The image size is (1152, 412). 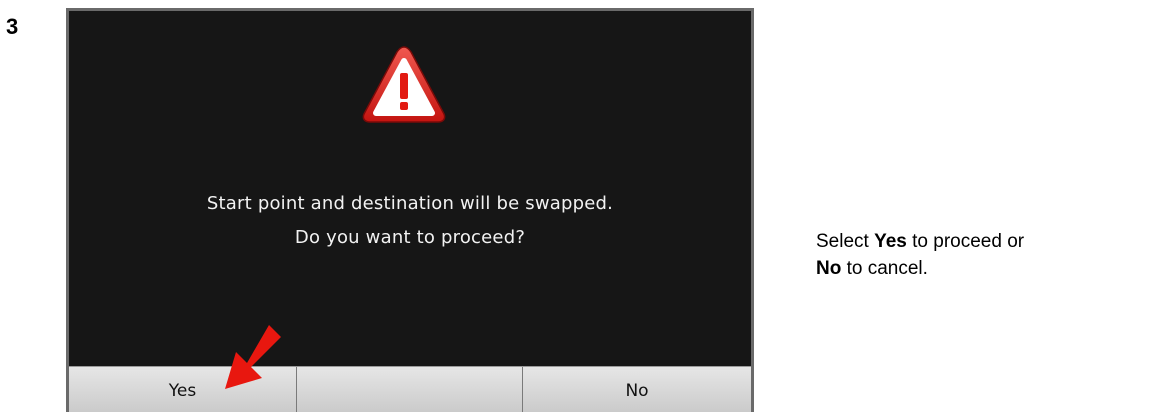 I want to click on instruction-text-part: Select, so click(x=845, y=241).